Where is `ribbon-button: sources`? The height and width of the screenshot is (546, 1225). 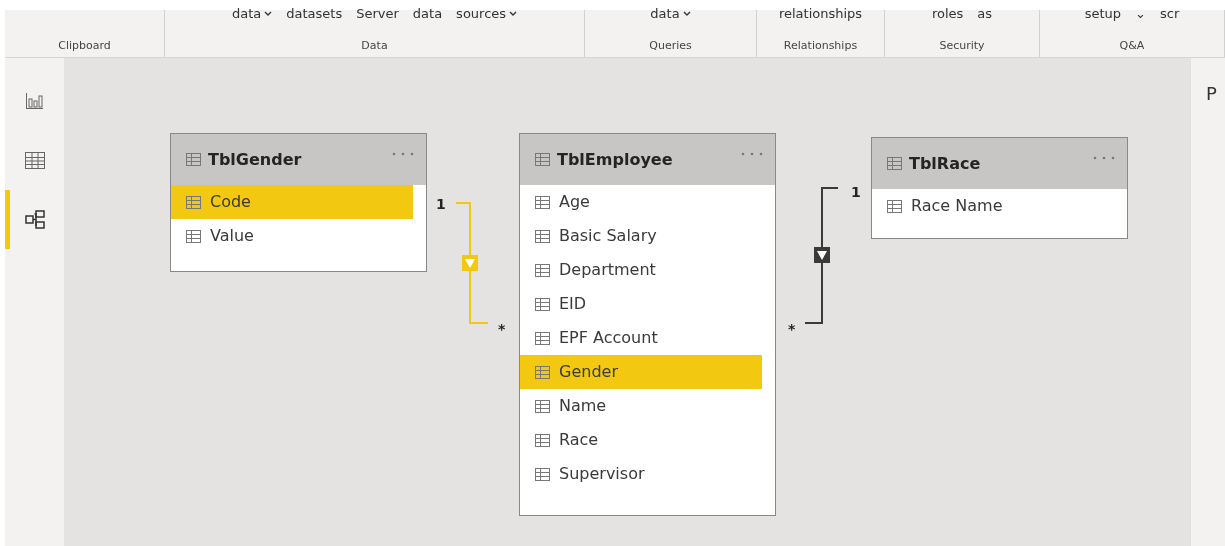 ribbon-button: sources is located at coordinates (487, 14).